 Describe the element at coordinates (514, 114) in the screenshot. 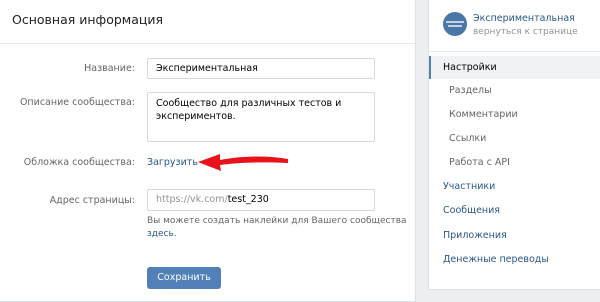

I see `menu-item-comments: Комментарии` at that location.